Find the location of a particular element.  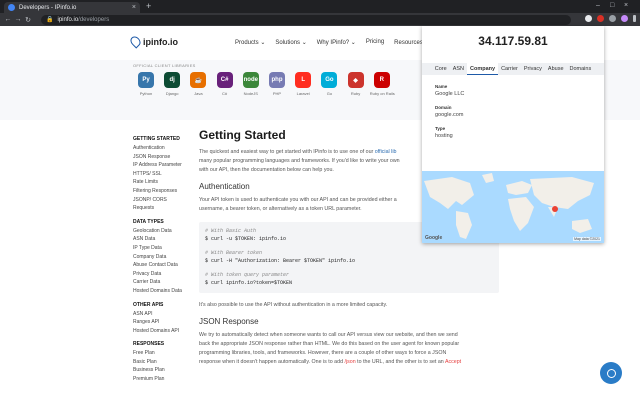

sidebar-link: Free Plan is located at coordinates (168, 353).